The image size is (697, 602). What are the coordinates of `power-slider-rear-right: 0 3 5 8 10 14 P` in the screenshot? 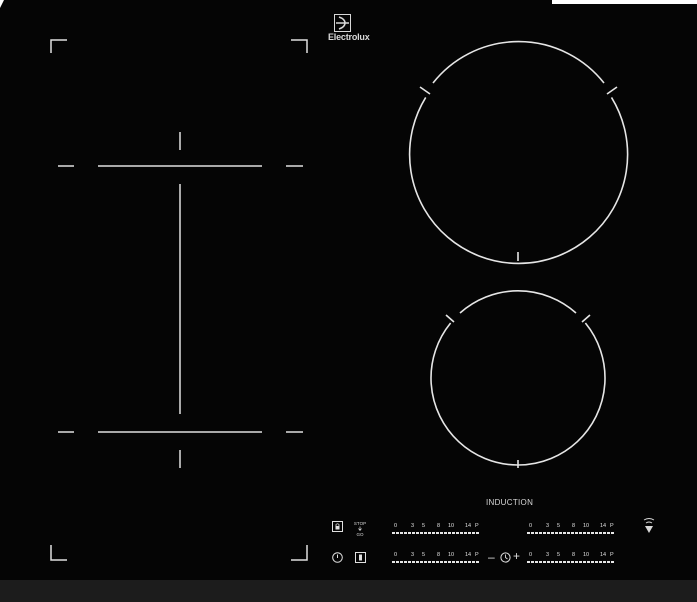 It's located at (571, 530).